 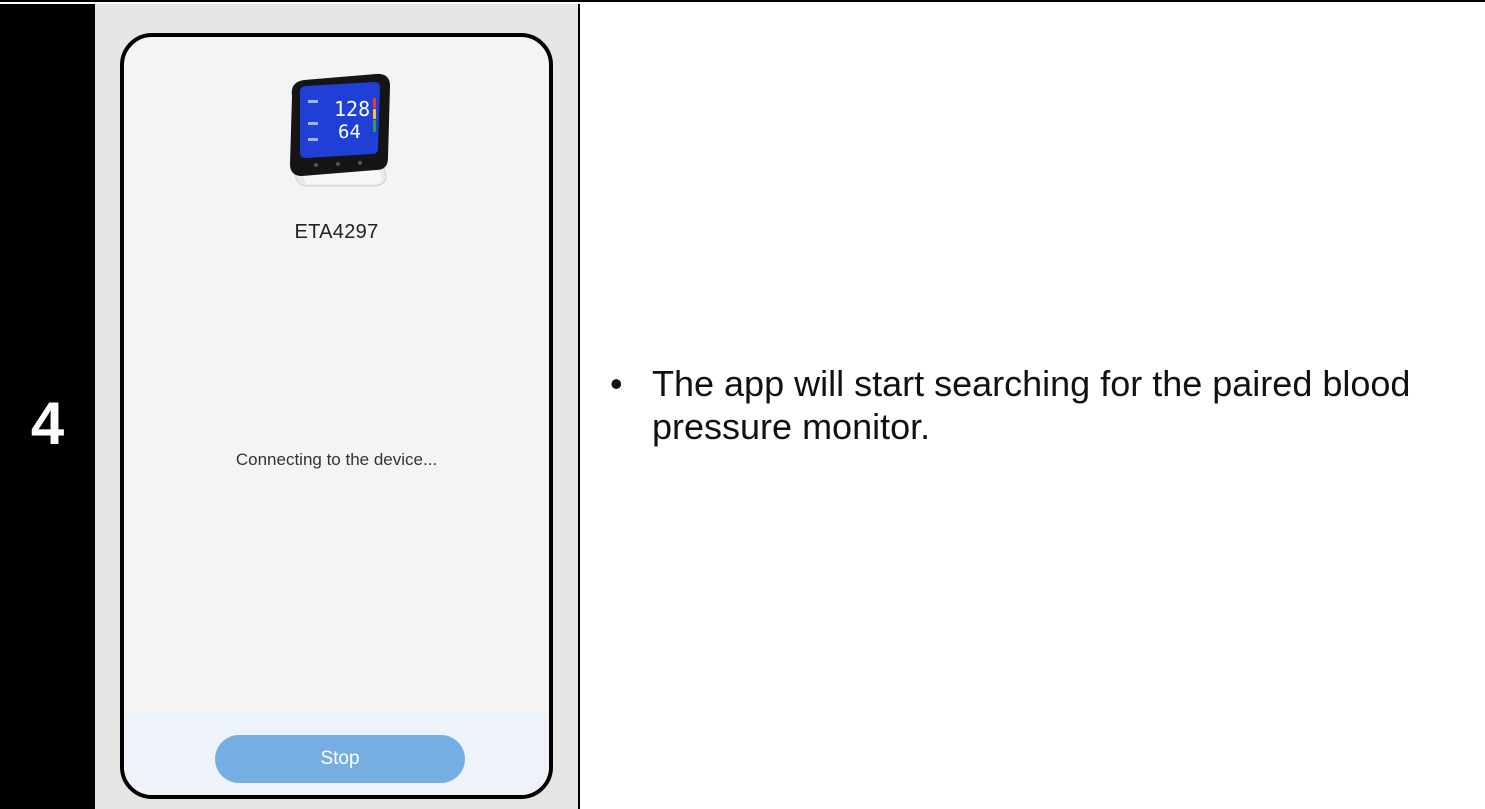 I want to click on stop-button: Stop, so click(x=340, y=759).